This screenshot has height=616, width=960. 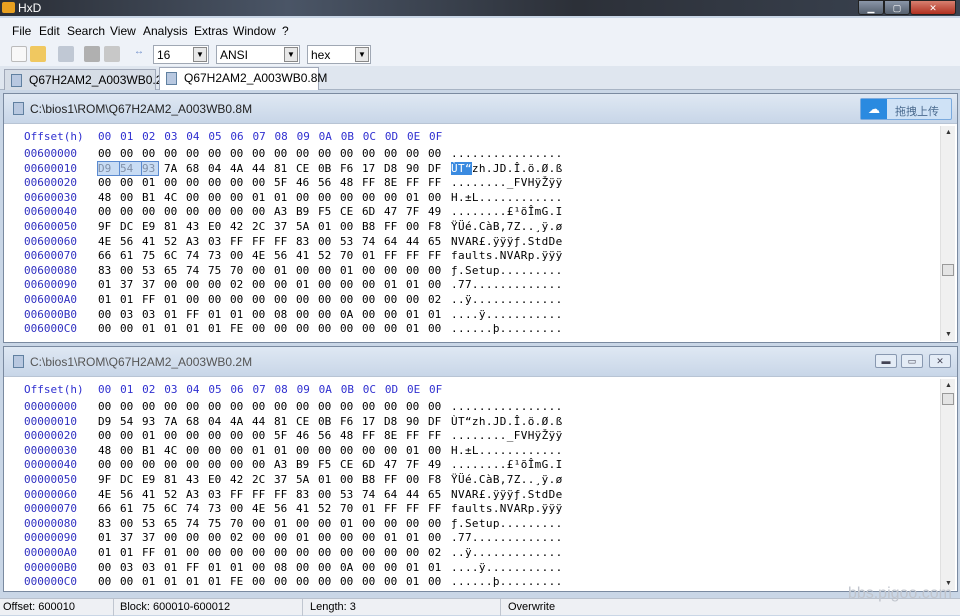 I want to click on hex-byte: F5, so click(x=329, y=211).